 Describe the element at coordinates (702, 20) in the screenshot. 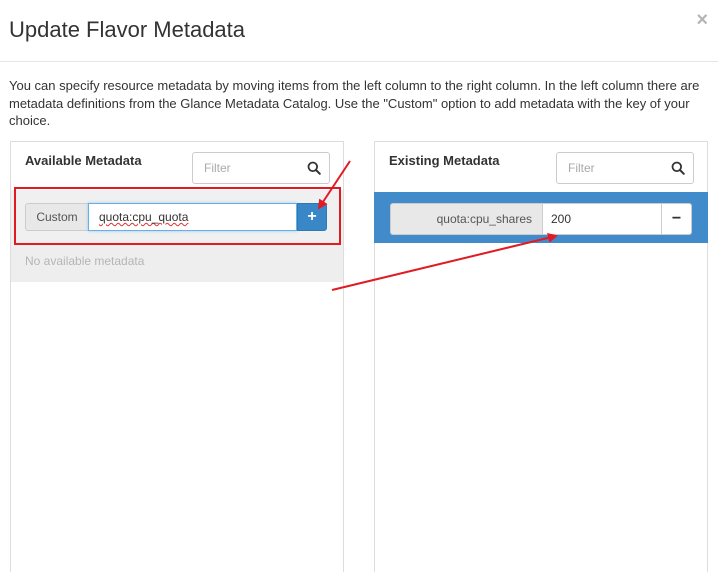

I see `close-icon: ×` at that location.